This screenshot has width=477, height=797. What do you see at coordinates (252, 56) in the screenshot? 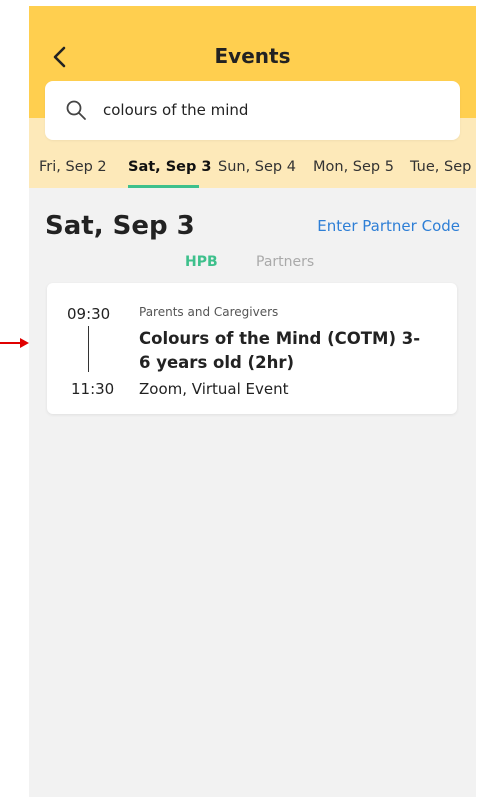
I see `page-title: Events` at bounding box center [252, 56].